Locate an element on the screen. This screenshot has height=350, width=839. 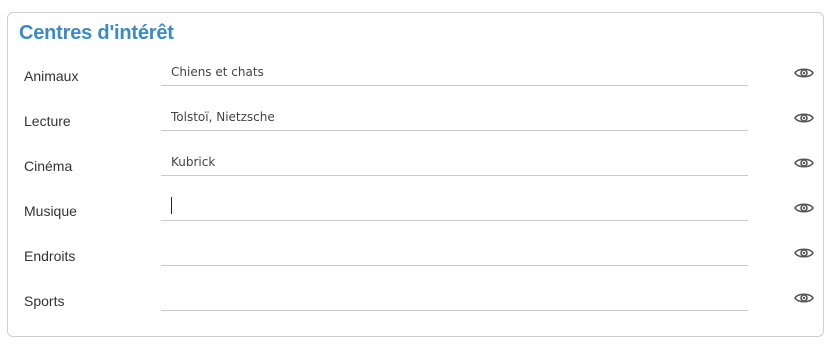
field-label: Animaux is located at coordinates (51, 76).